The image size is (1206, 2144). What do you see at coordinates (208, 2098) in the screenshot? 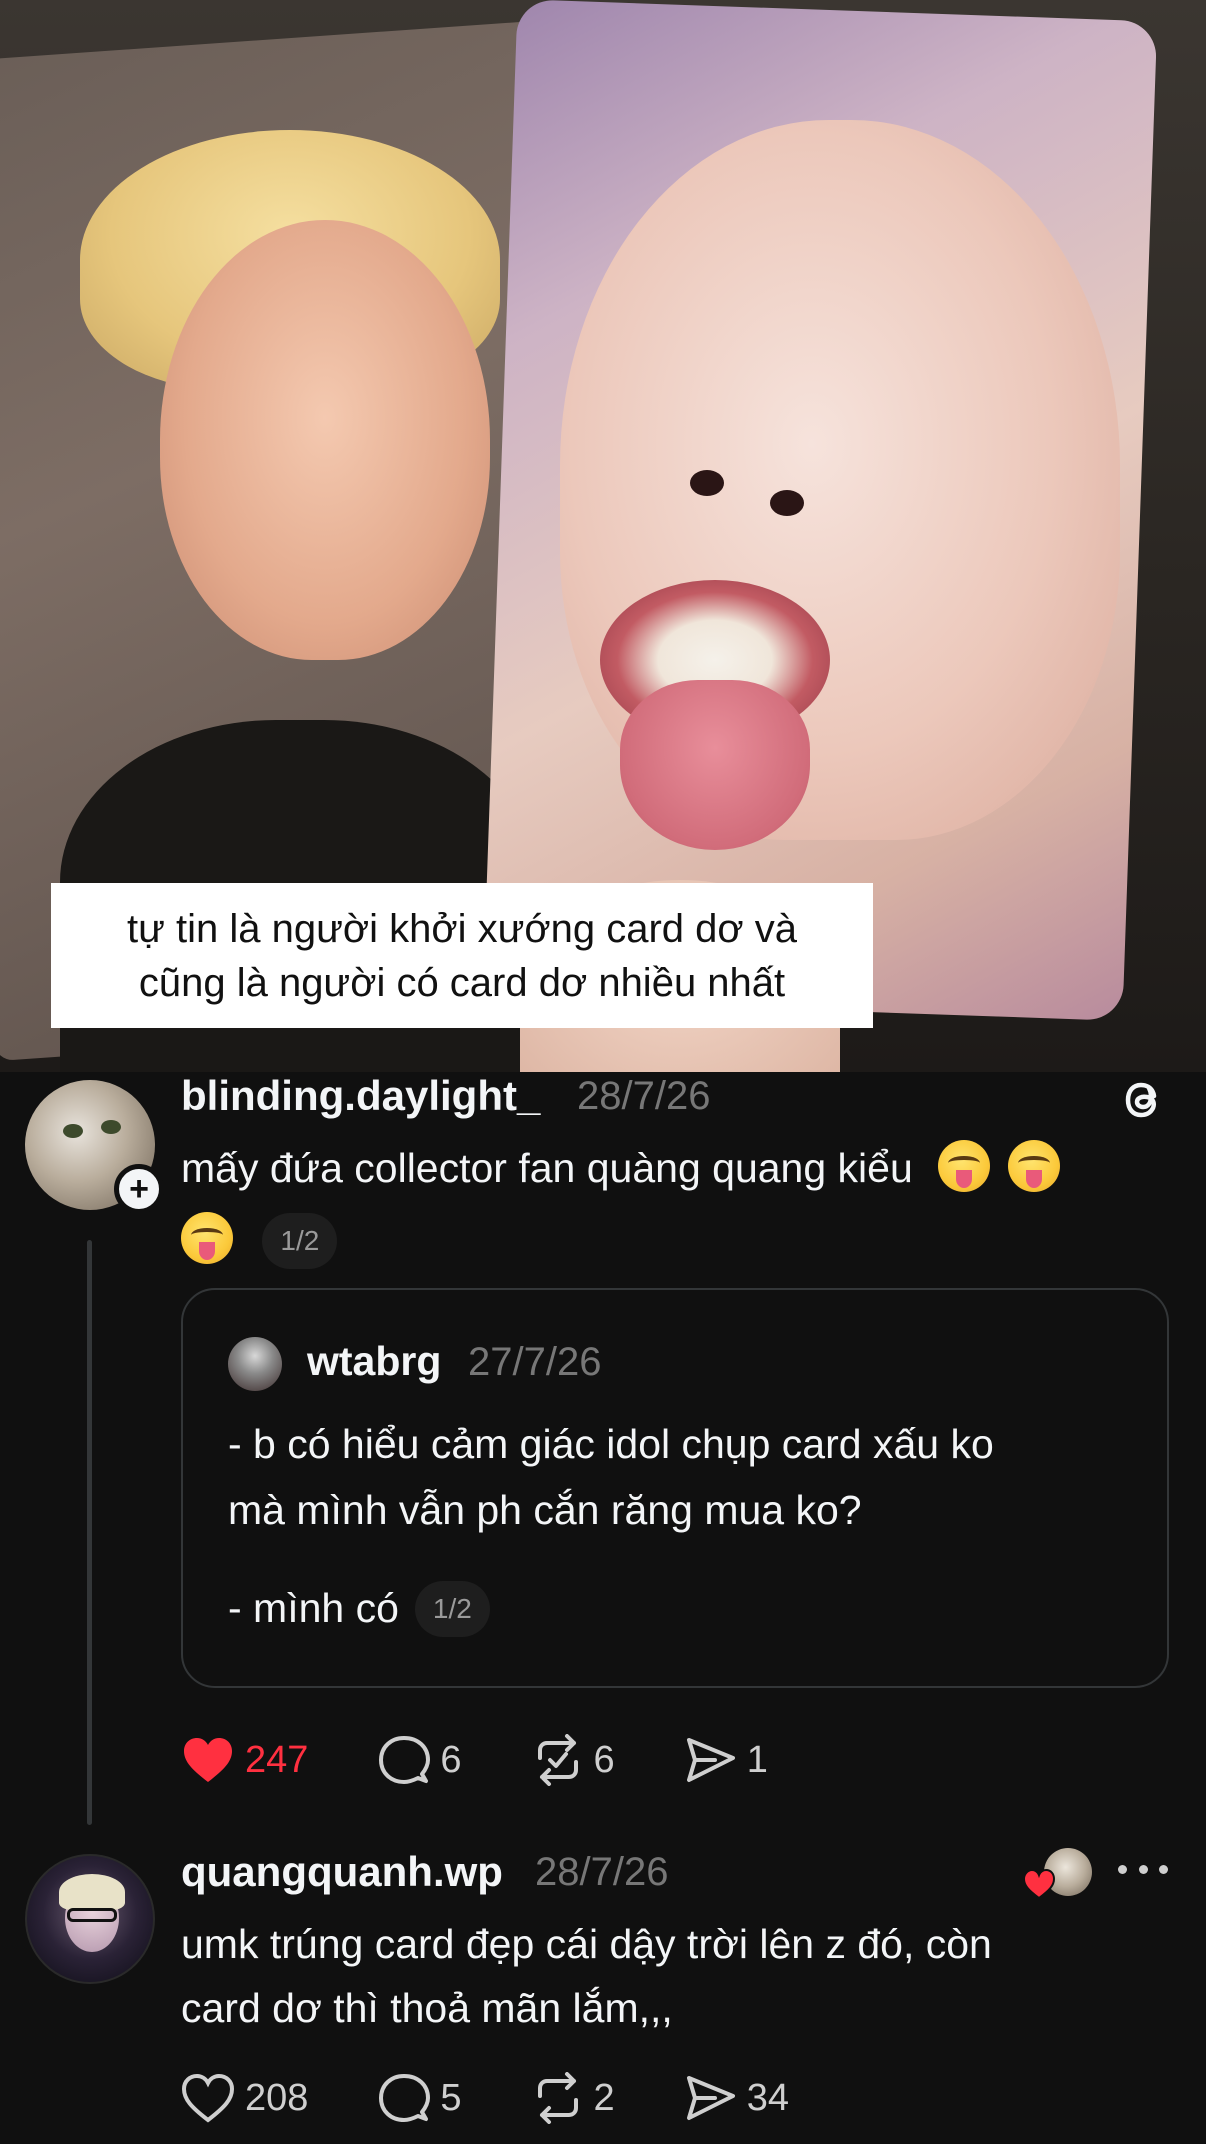
I see `heart-icon` at bounding box center [208, 2098].